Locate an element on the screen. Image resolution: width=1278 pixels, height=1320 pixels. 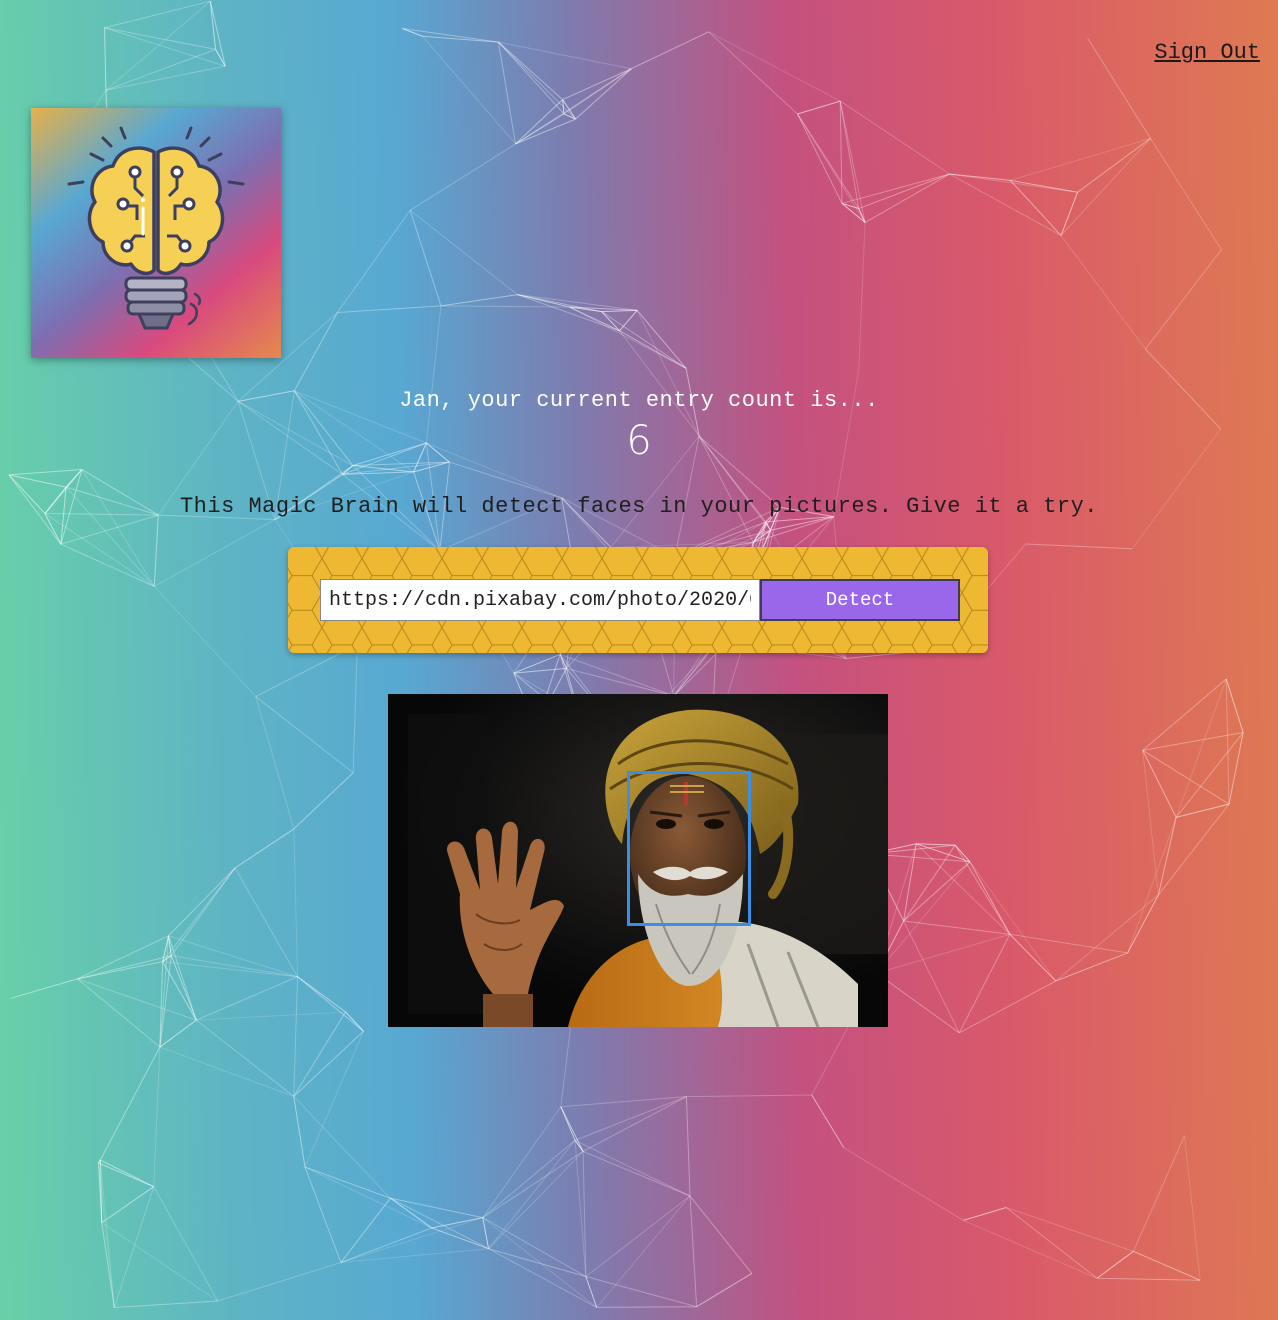
logo is located at coordinates (156, 233).